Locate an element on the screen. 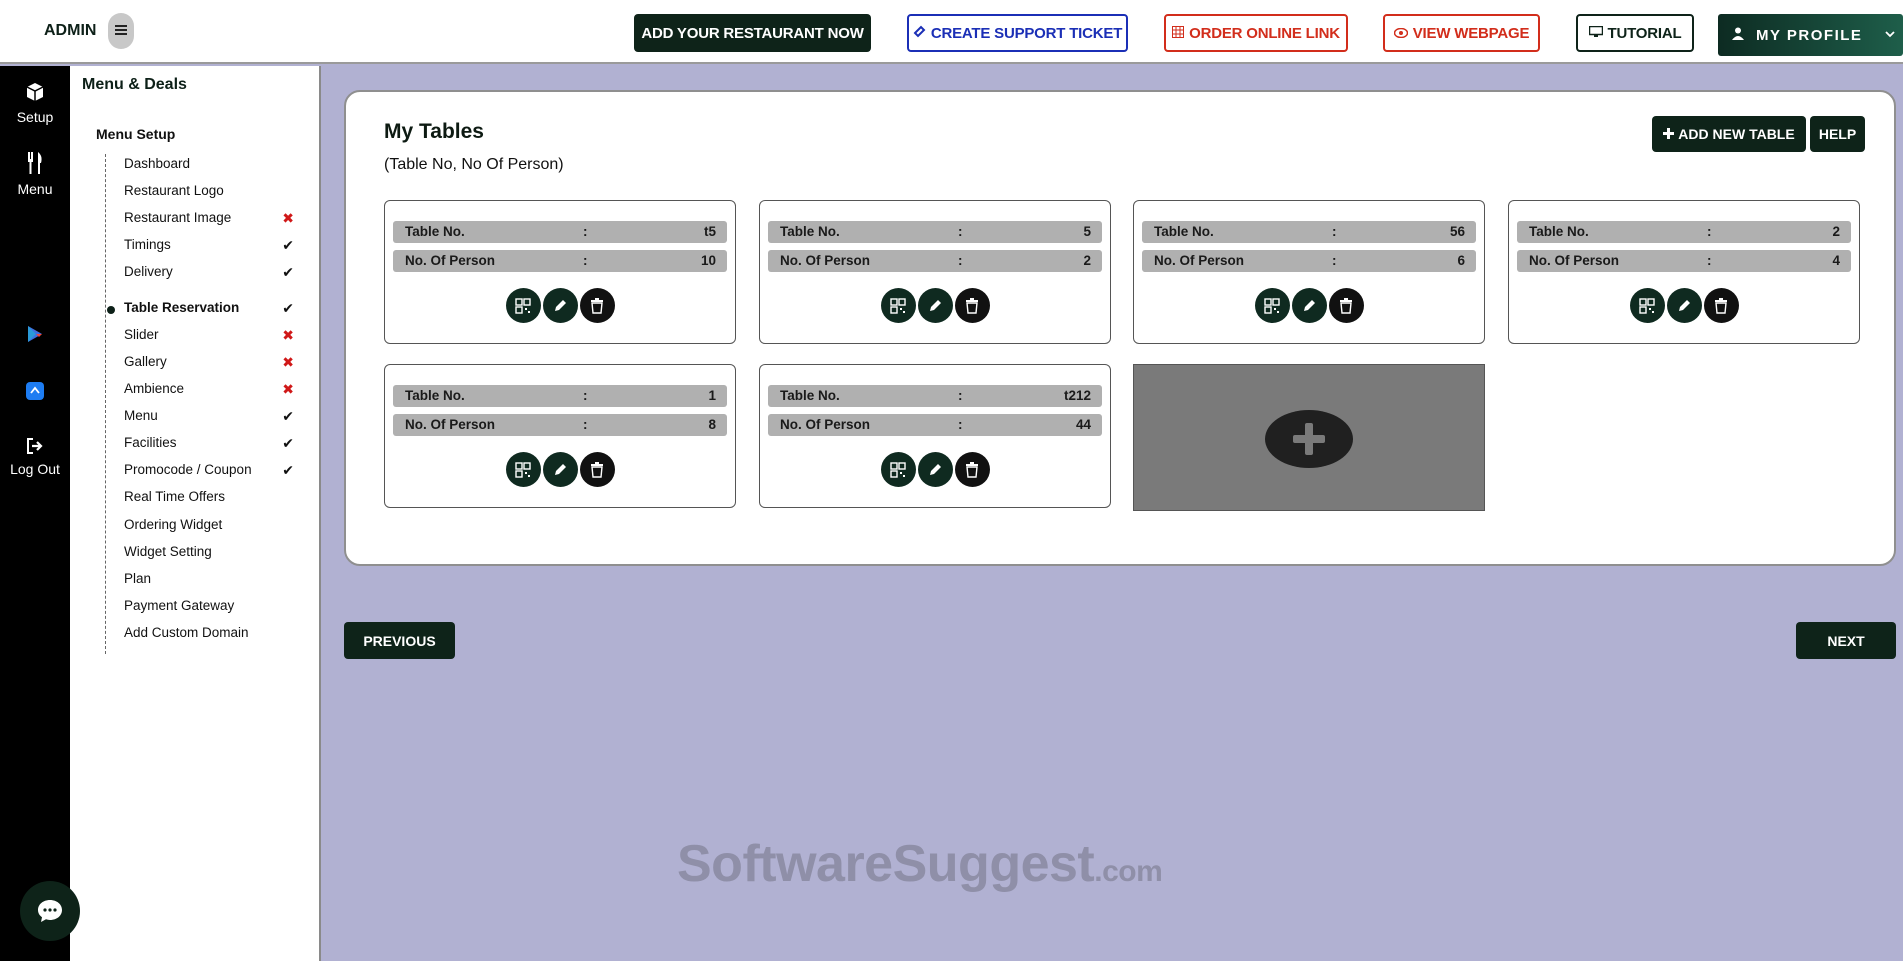  table-no-row: Table No.: 1 is located at coordinates (560, 396).